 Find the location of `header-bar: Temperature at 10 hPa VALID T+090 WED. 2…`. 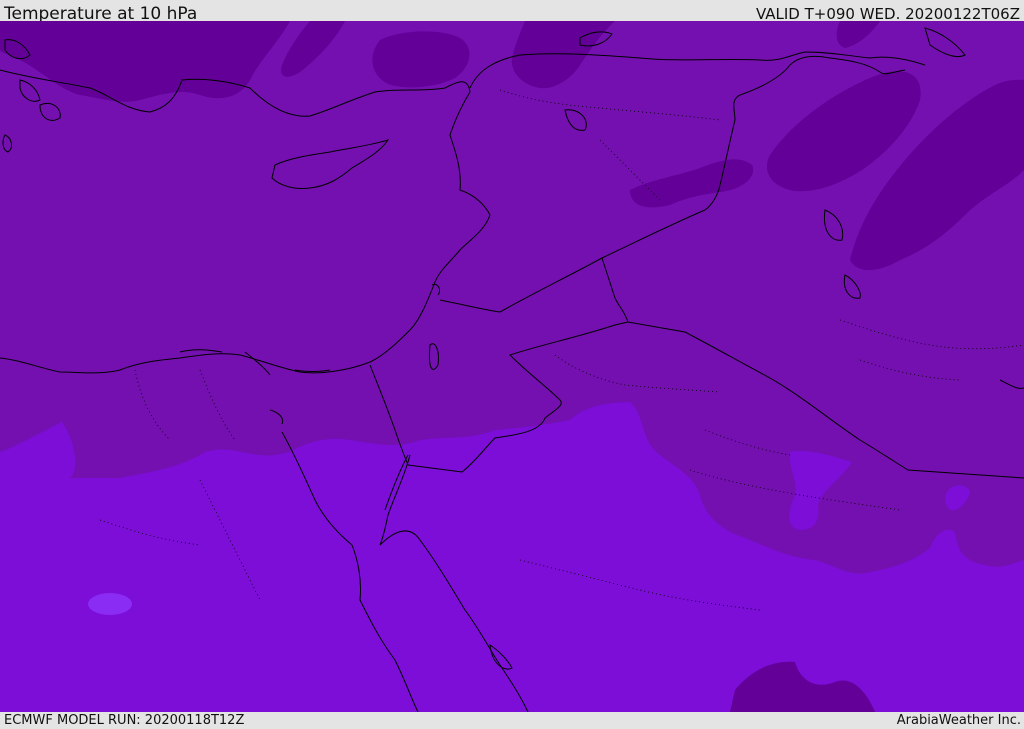

header-bar: Temperature at 10 hPa VALID T+090 WED. 2… is located at coordinates (512, 12).